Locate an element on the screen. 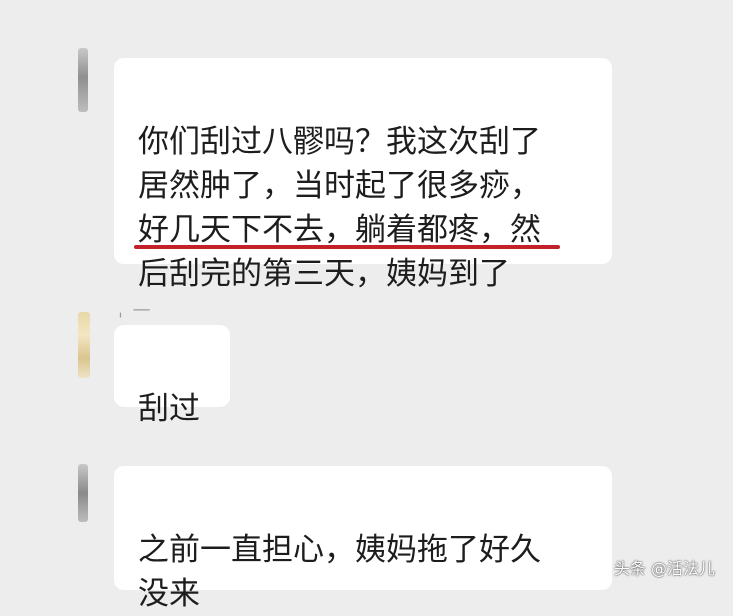  message-text: 之前一直担心，姨妈拖了好久 没来 is located at coordinates (339, 572).